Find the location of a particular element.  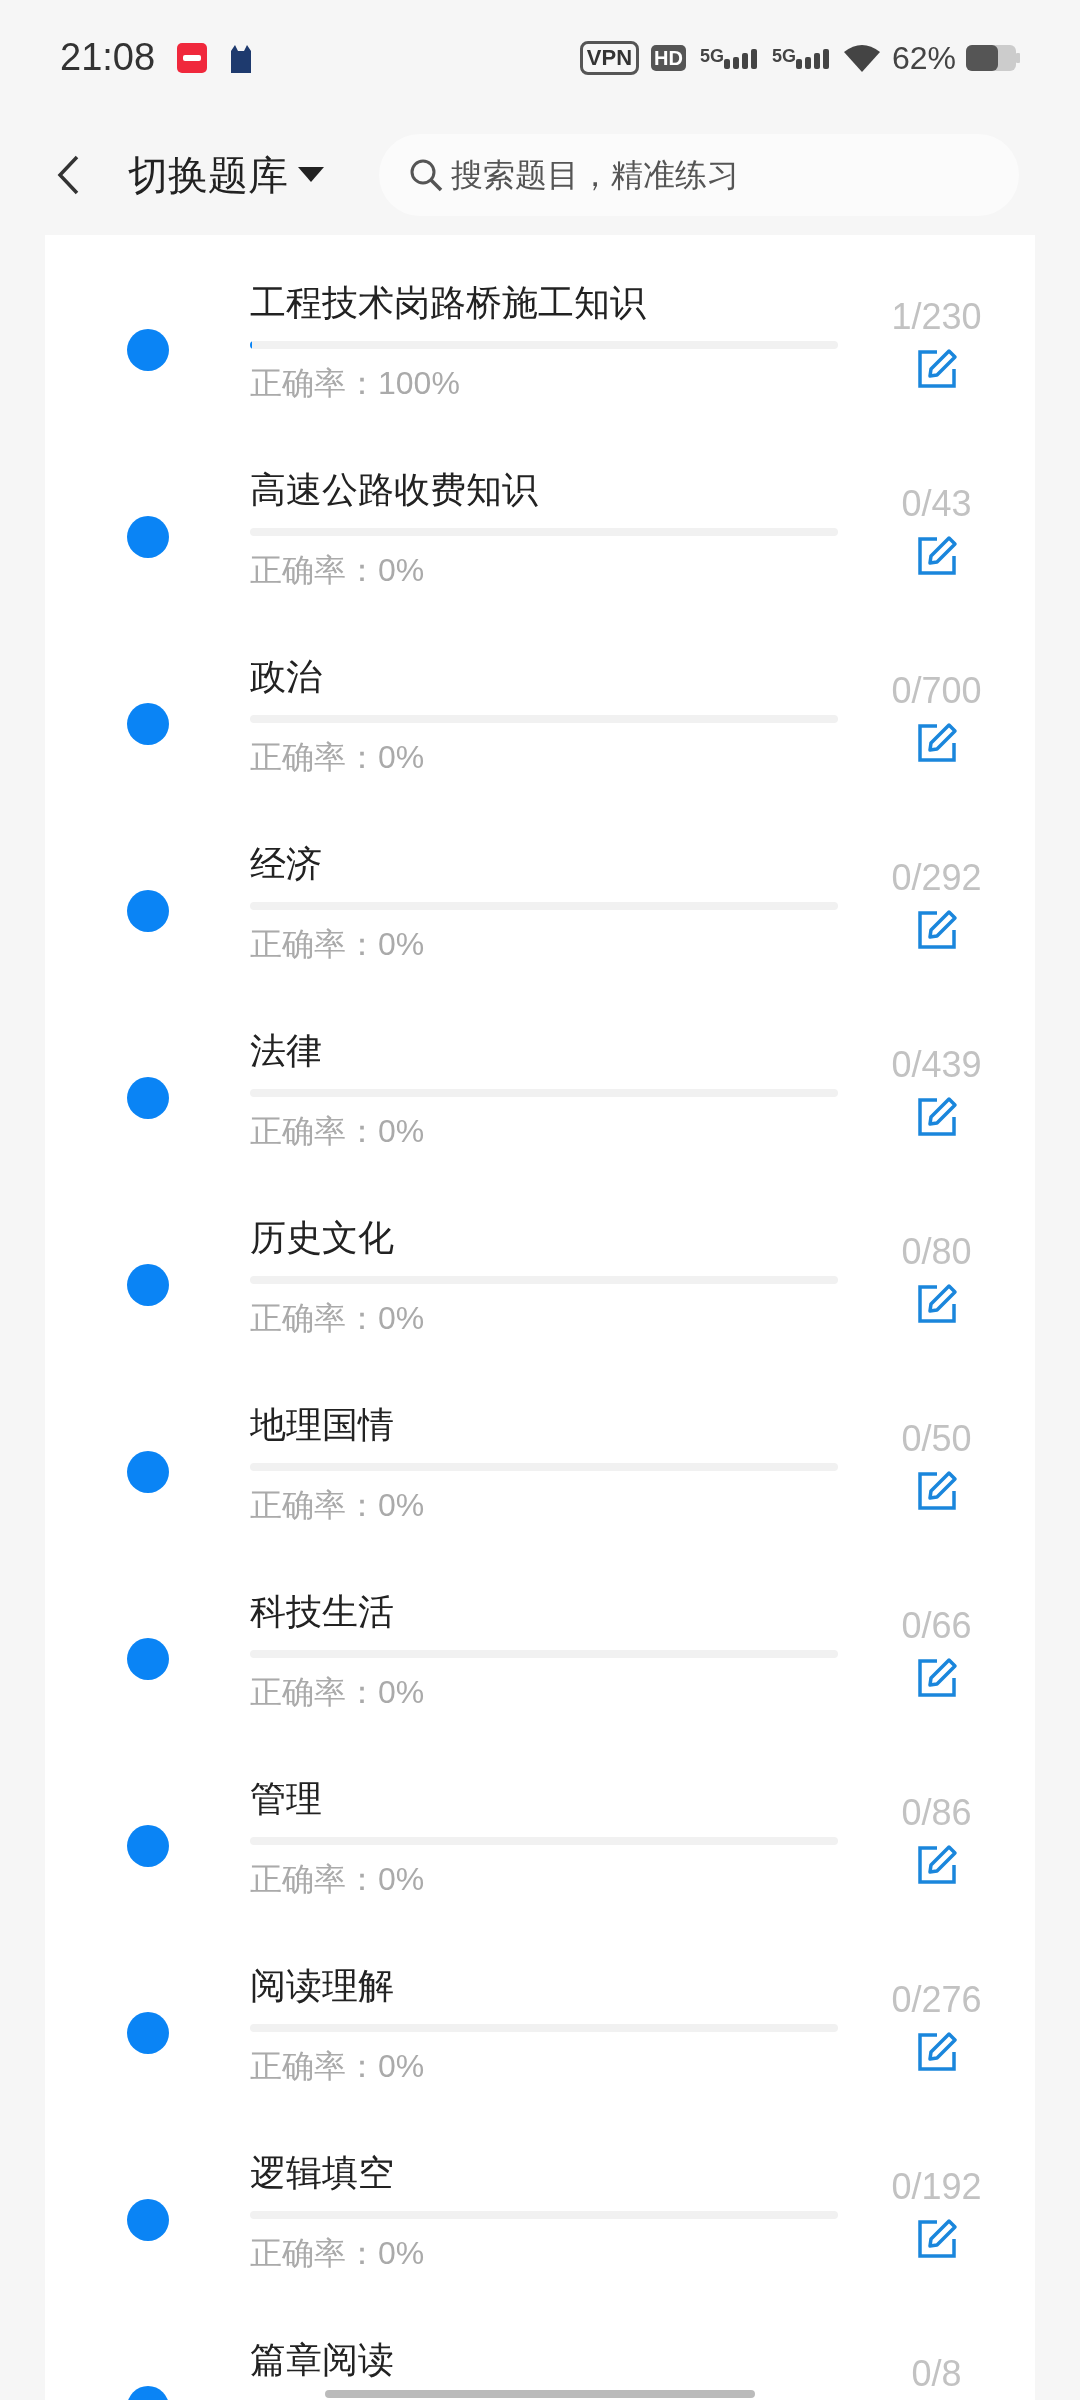

battery-percentage: 62% is located at coordinates (923, 58).